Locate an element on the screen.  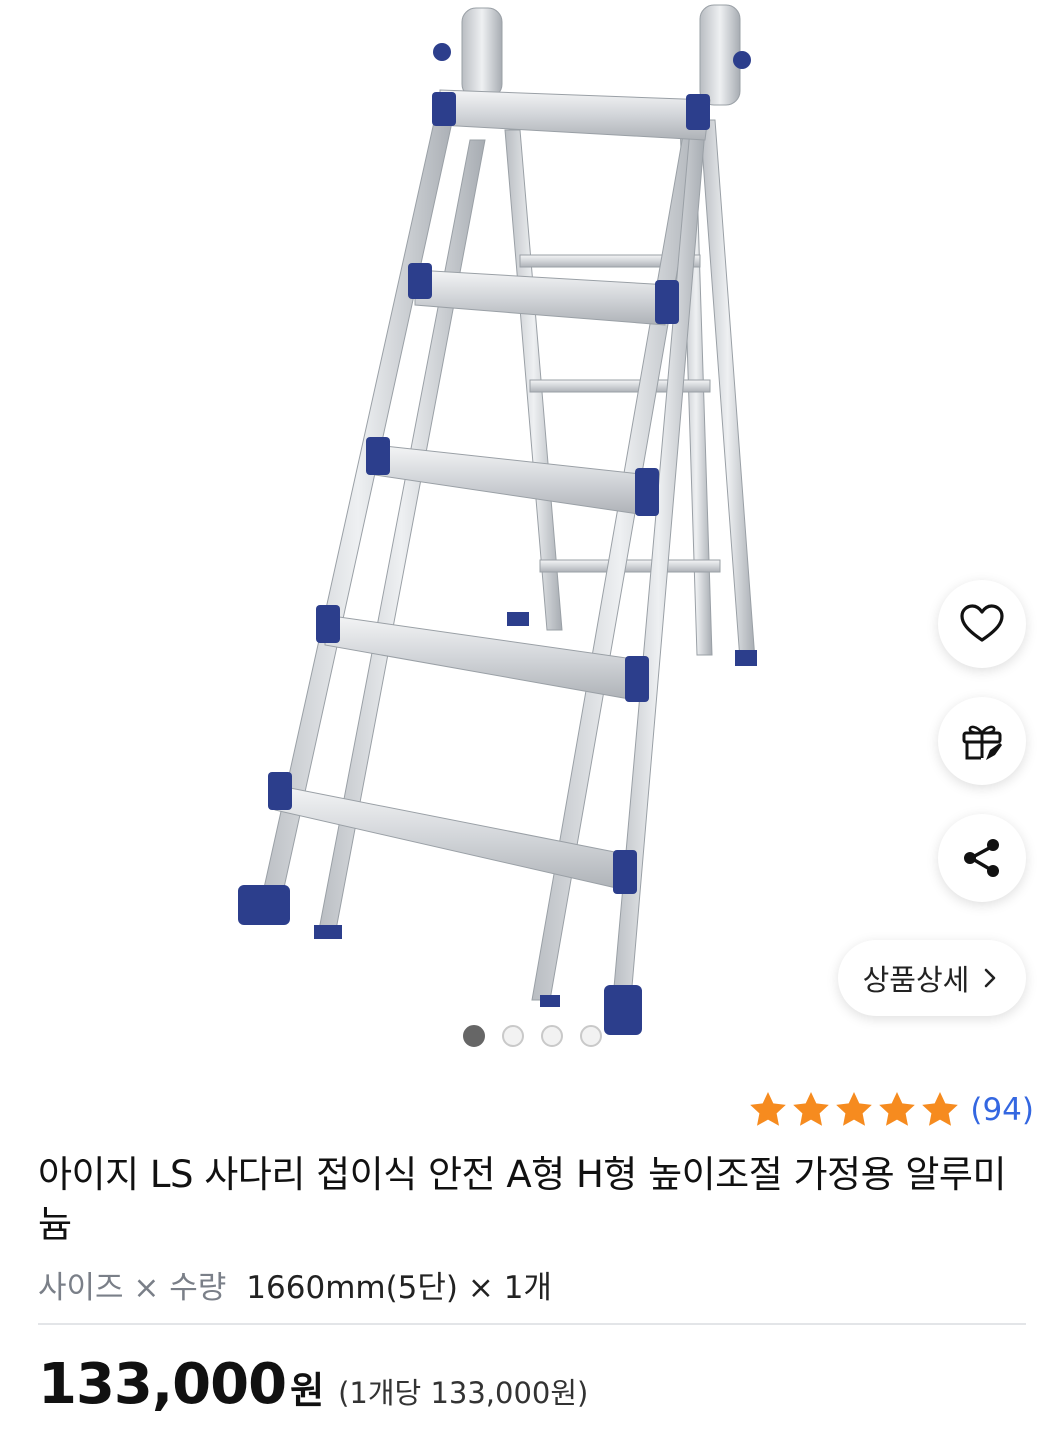
price-row: 133,000 원 (1개당 133,000원) is located at coordinates (313, 1384).